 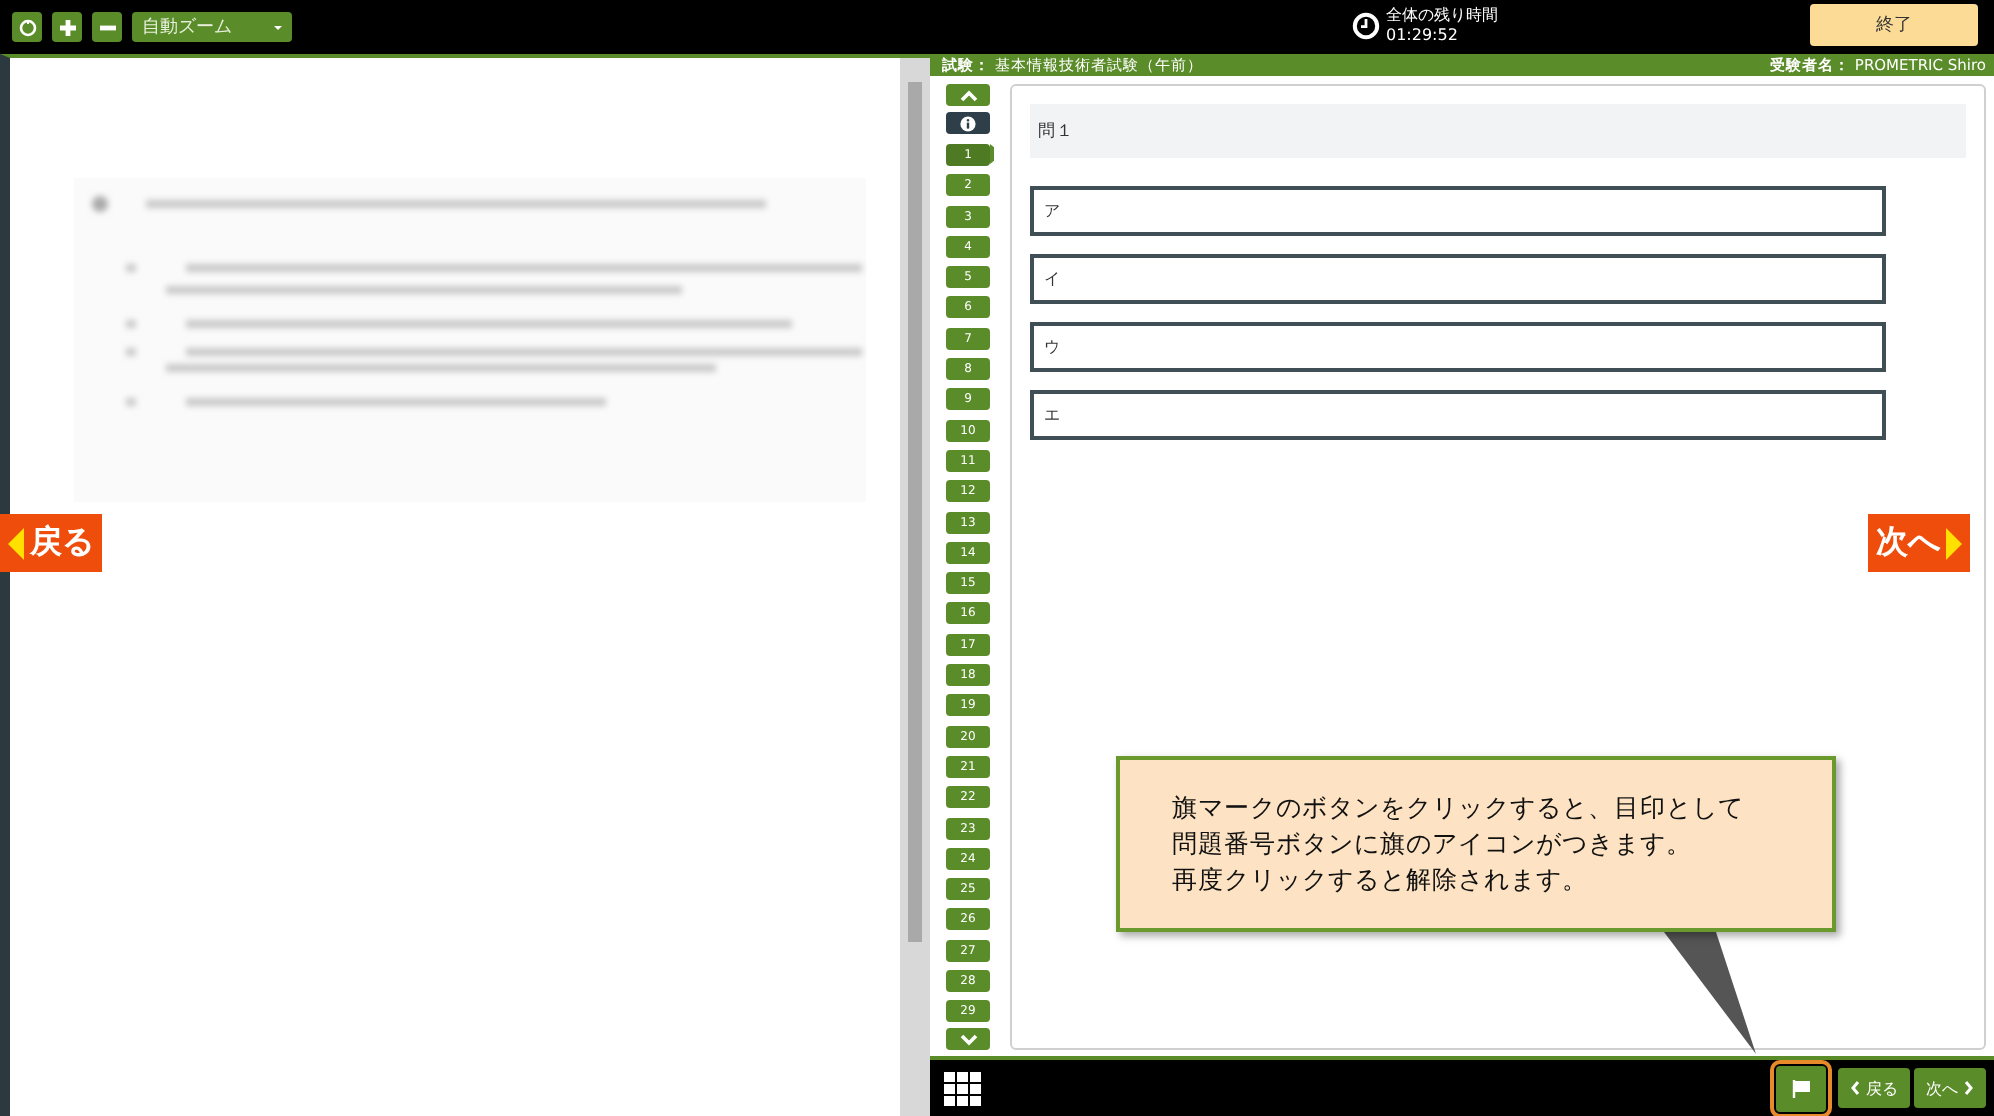 I want to click on scroll-down-button, so click(x=968, y=1039).